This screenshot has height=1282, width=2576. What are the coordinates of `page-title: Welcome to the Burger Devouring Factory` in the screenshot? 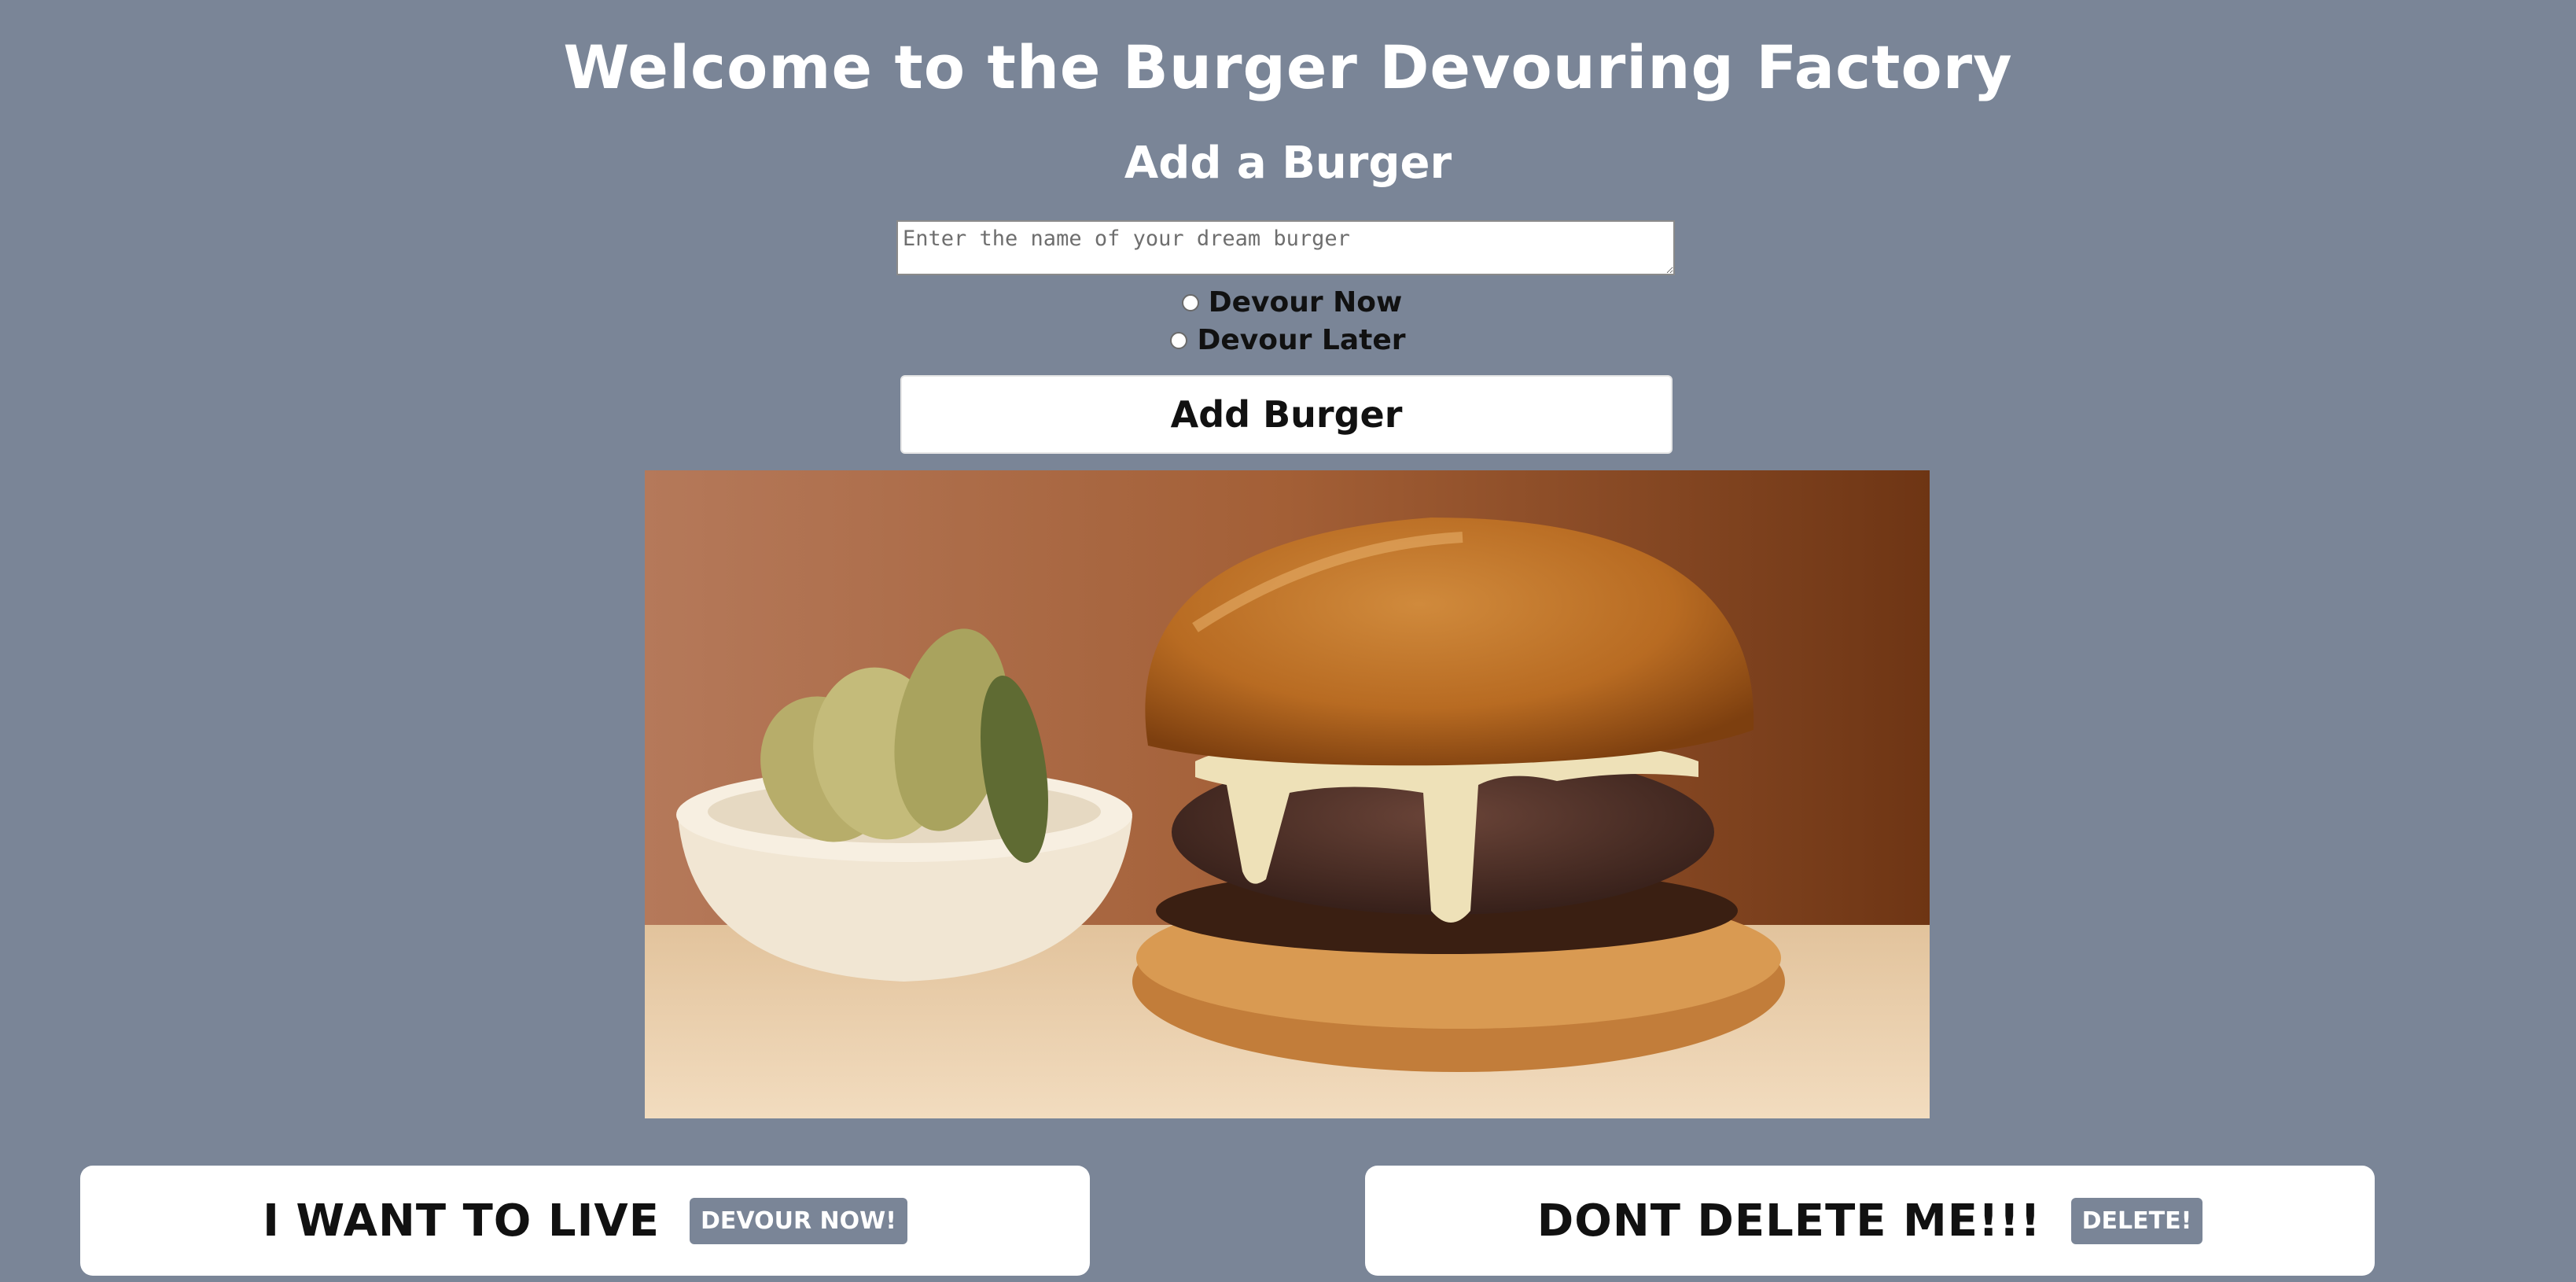 It's located at (1288, 67).